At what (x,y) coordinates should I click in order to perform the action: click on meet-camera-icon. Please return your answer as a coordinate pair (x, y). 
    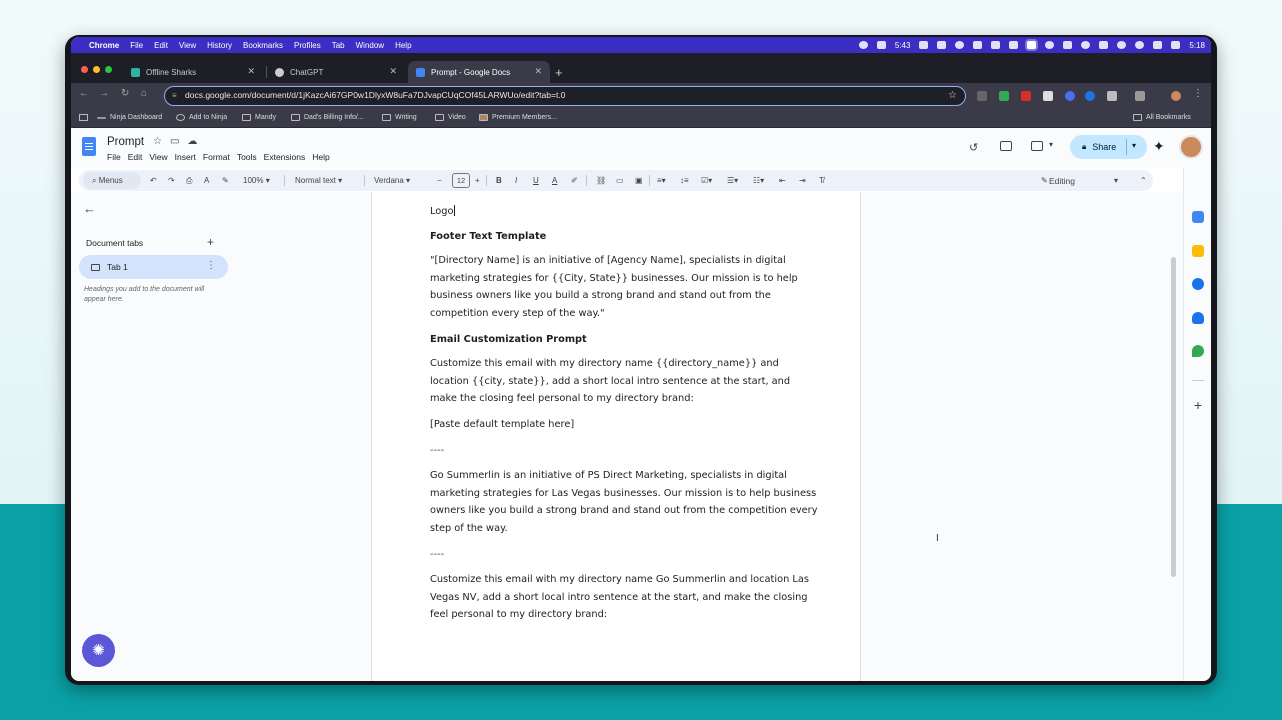
    Looking at the image, I should click on (1037, 146).